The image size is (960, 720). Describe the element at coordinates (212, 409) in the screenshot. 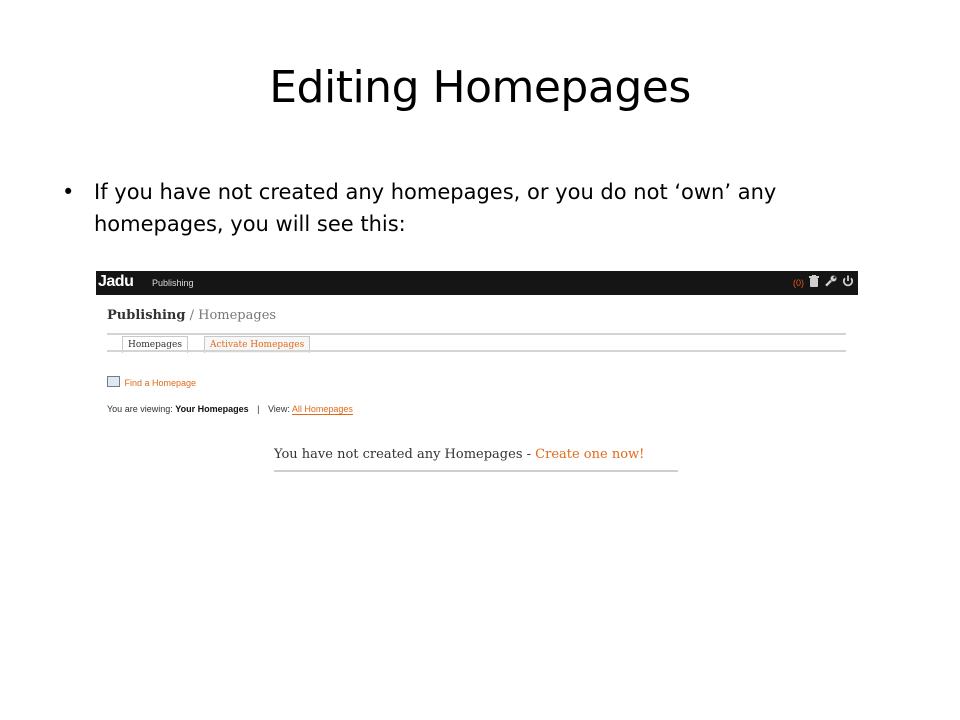

I see `viewing-current: Your Homepages` at that location.